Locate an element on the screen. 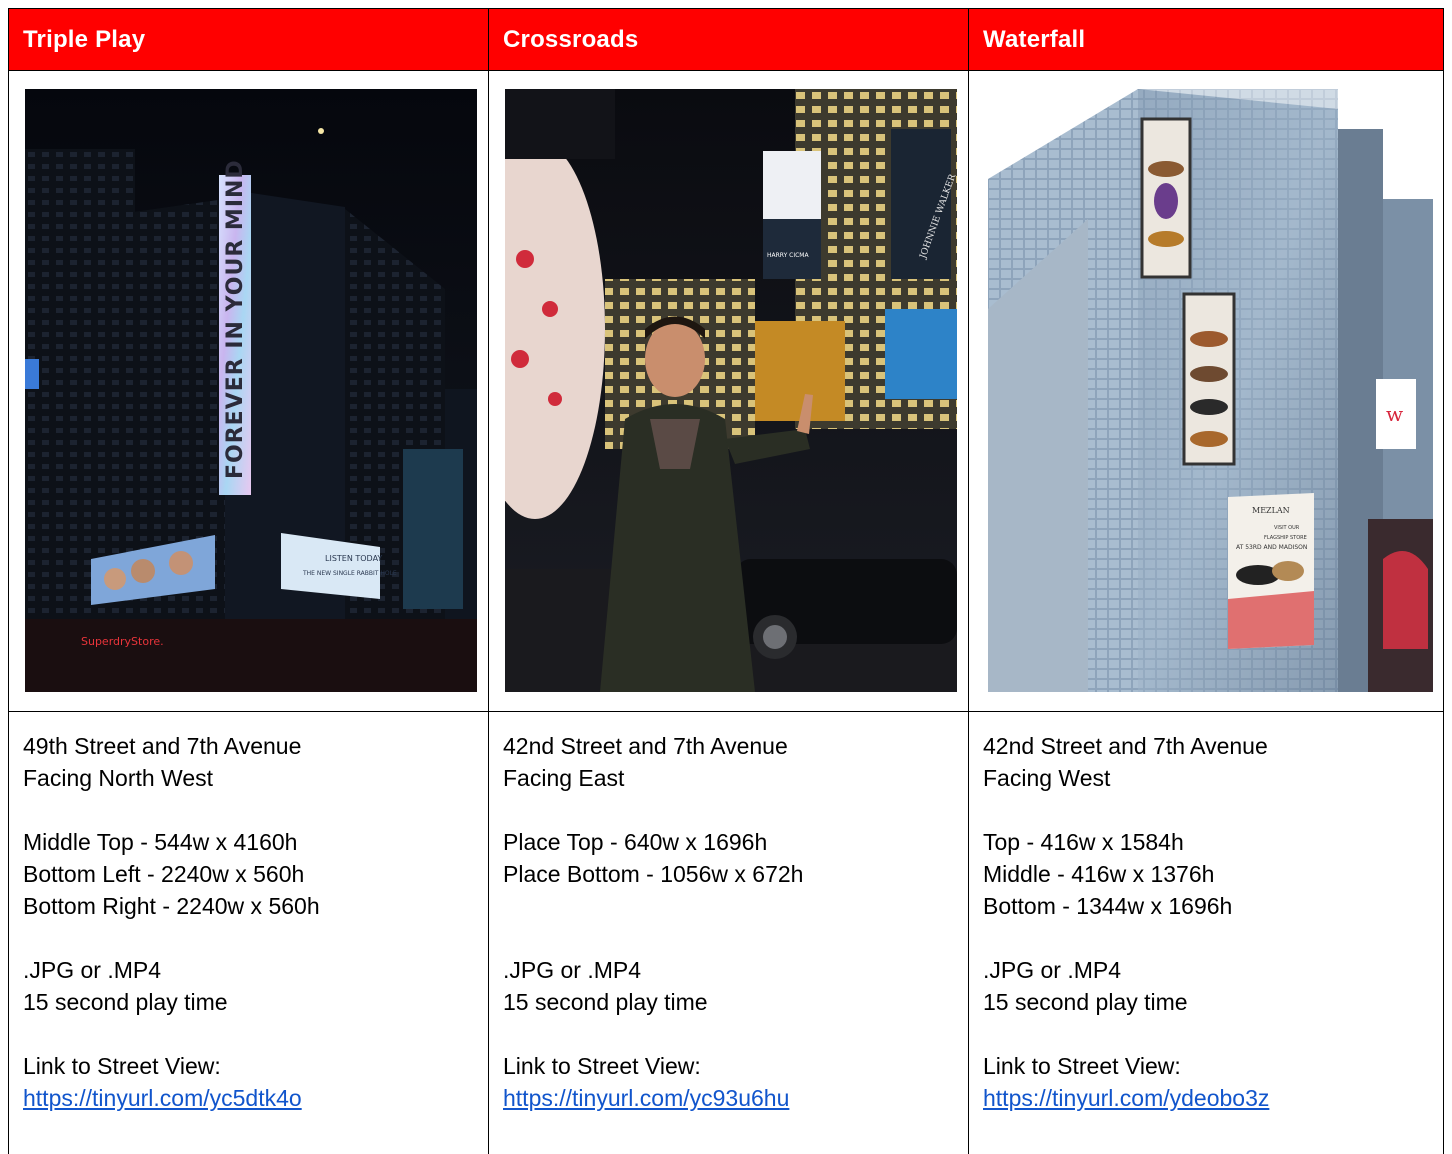  size-line: Bottom Right - 2240w x 560h is located at coordinates (171, 906).